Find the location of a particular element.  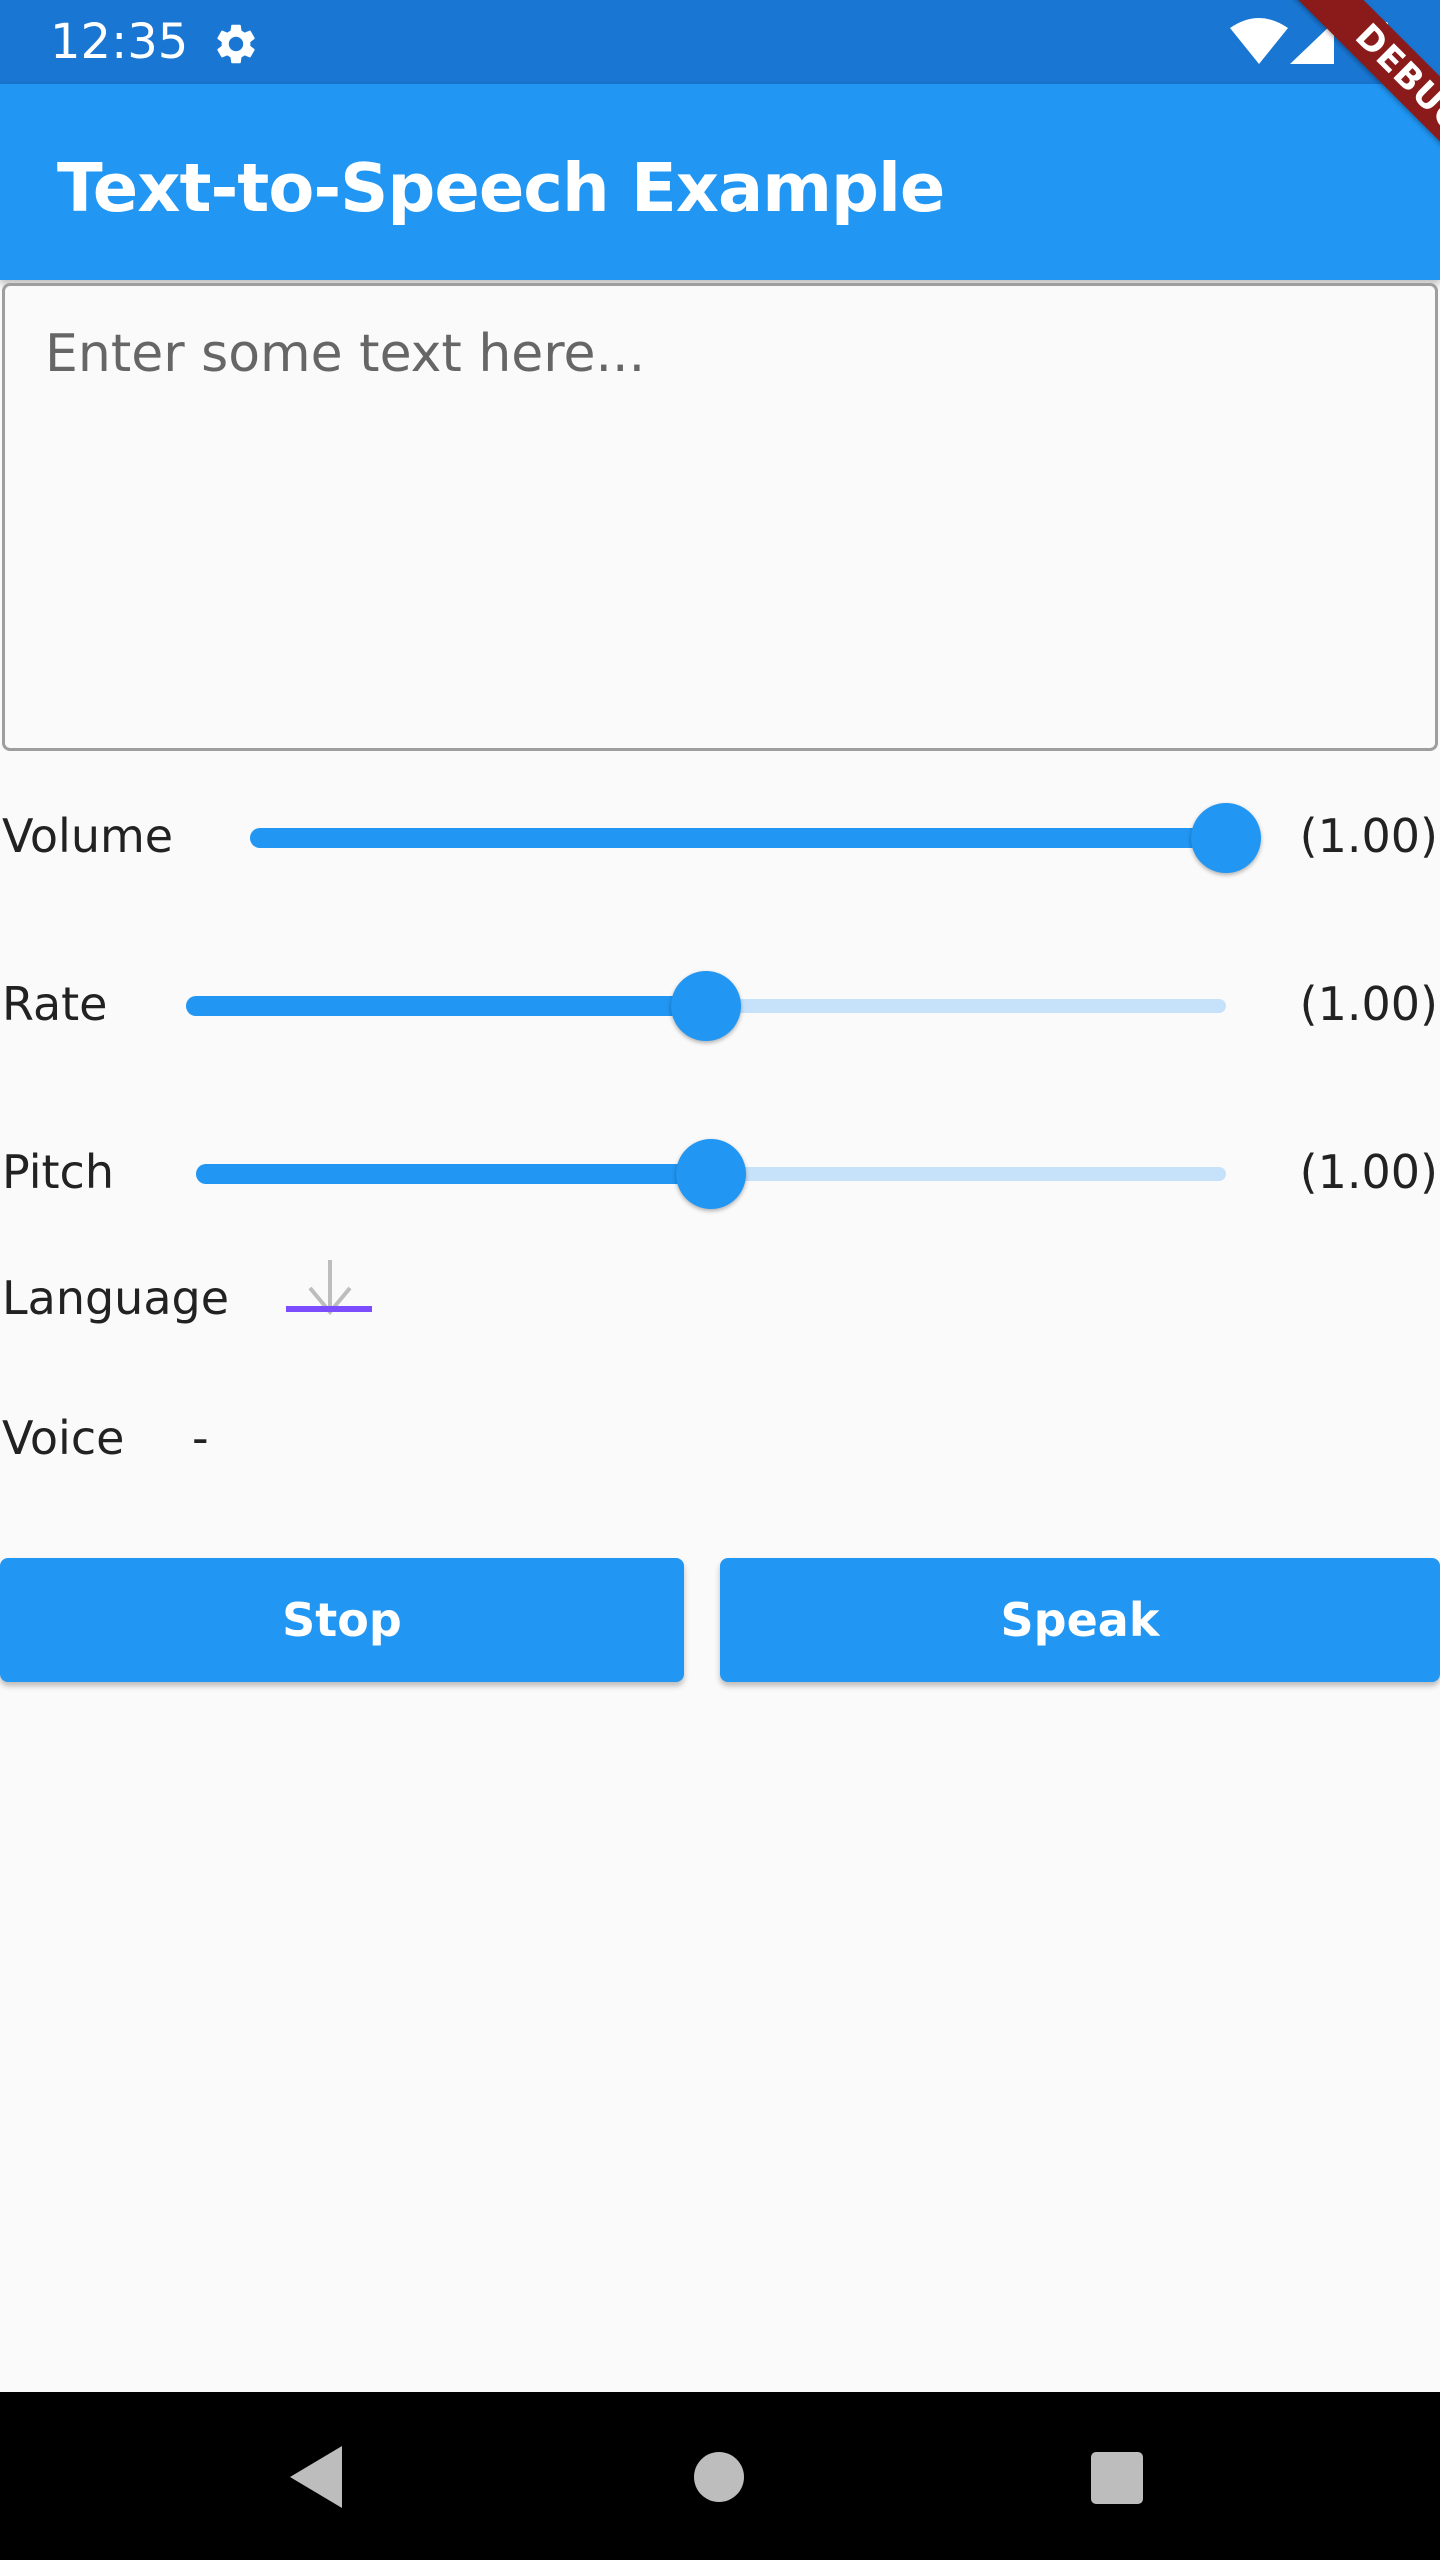

page-title: Text-to-Speech Example is located at coordinates (501, 188).